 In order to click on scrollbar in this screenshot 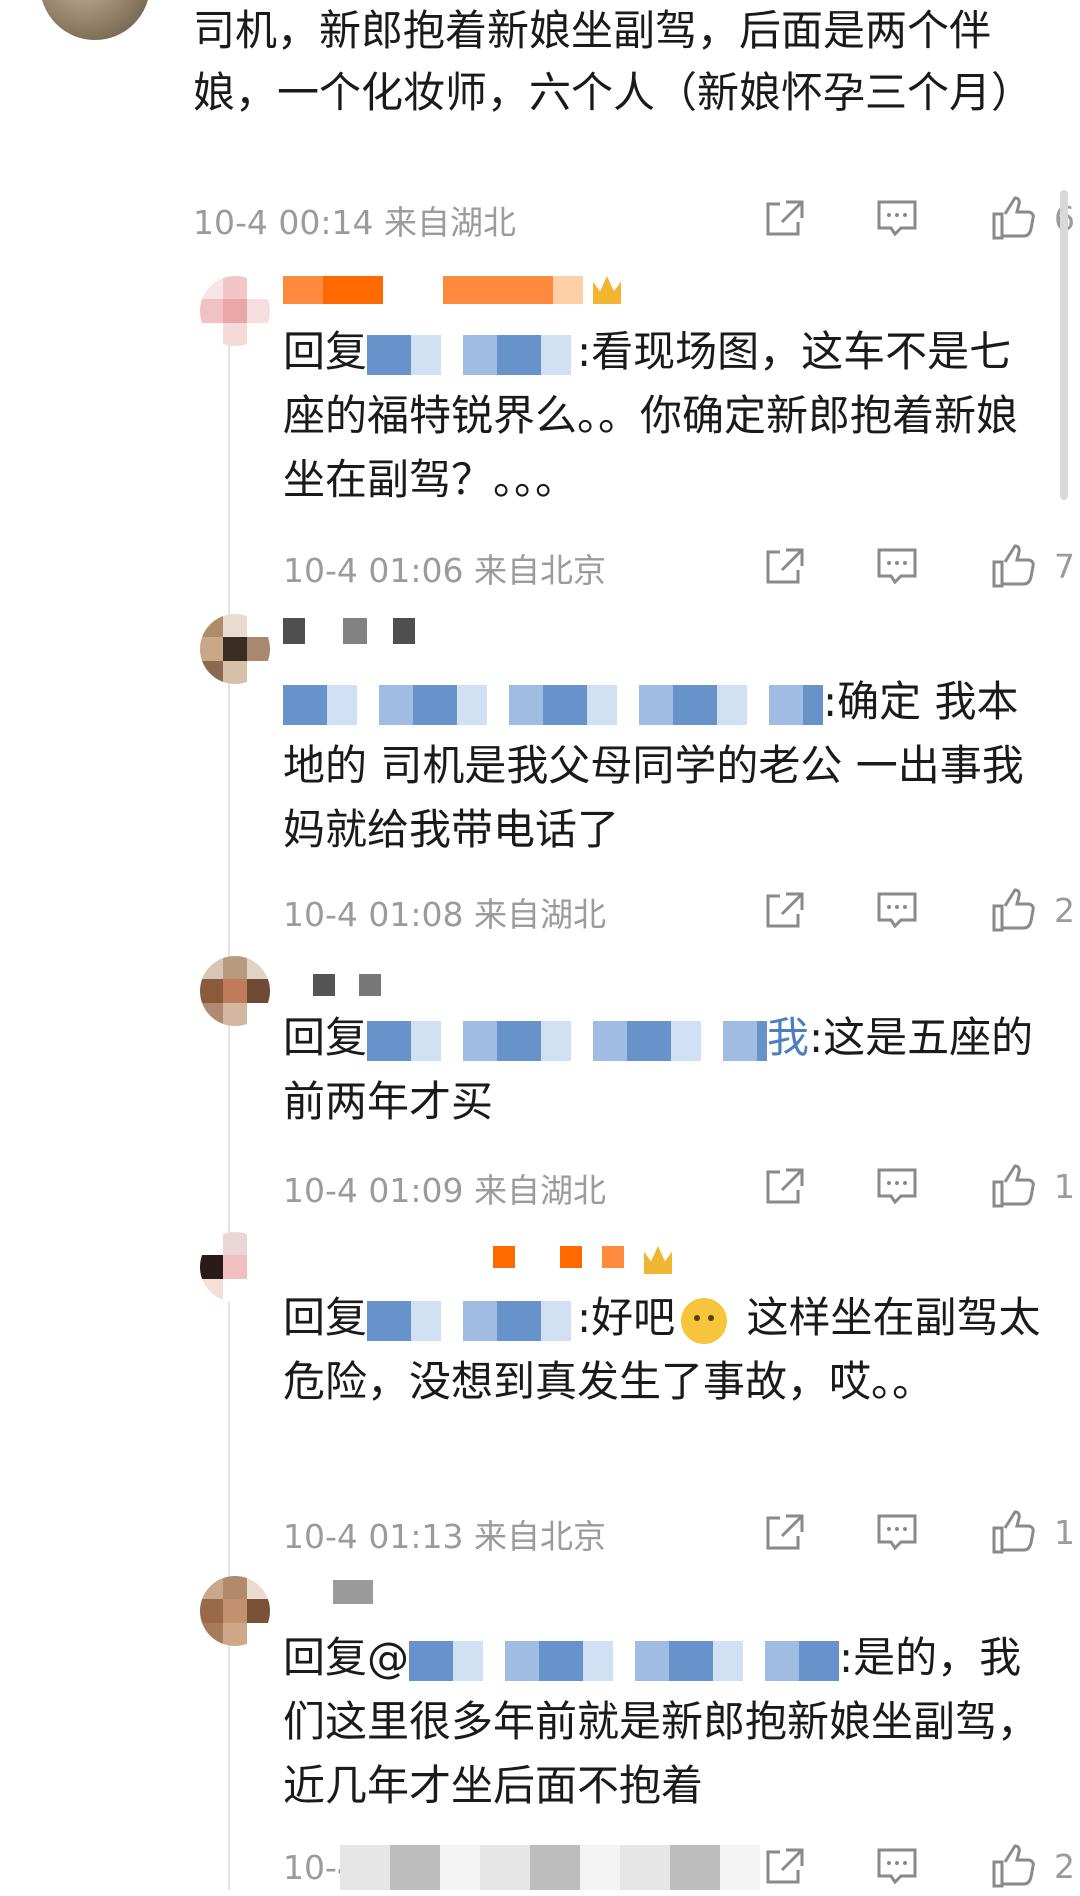, I will do `click(1064, 345)`.